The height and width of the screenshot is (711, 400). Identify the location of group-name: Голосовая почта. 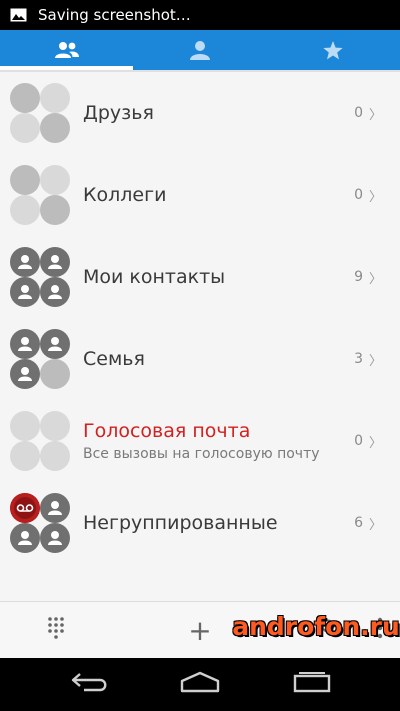
(167, 431).